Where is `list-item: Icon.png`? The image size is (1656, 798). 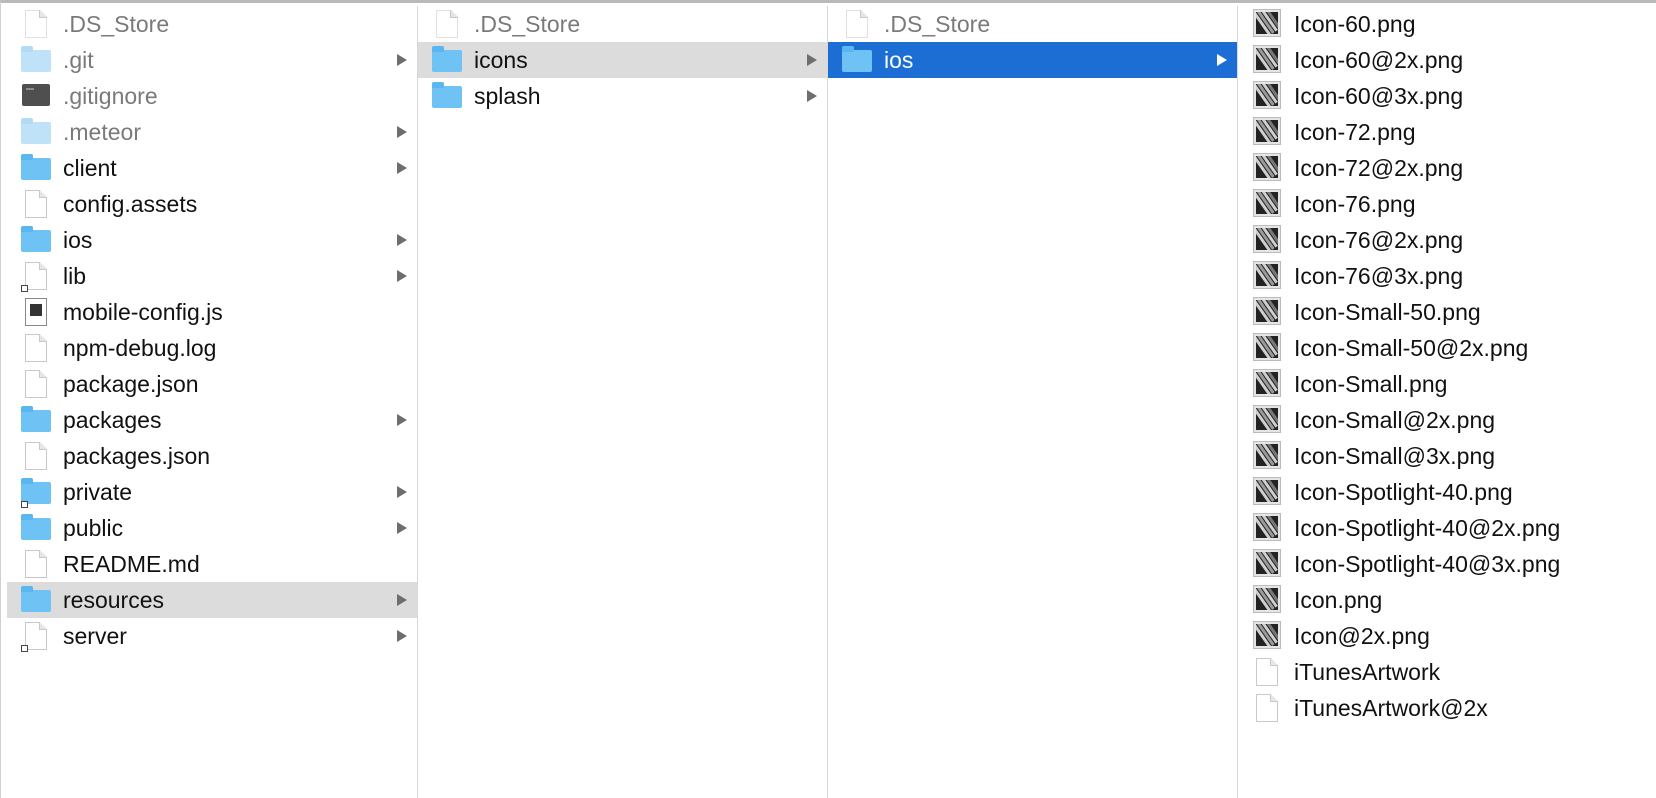 list-item: Icon.png is located at coordinates (1447, 600).